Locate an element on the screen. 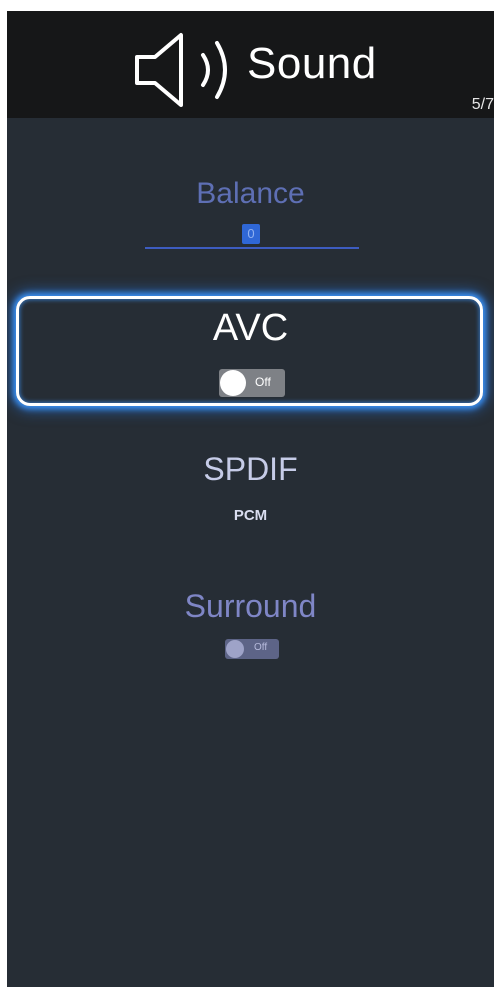 The height and width of the screenshot is (987, 494). avc-toggle: Off is located at coordinates (252, 383).